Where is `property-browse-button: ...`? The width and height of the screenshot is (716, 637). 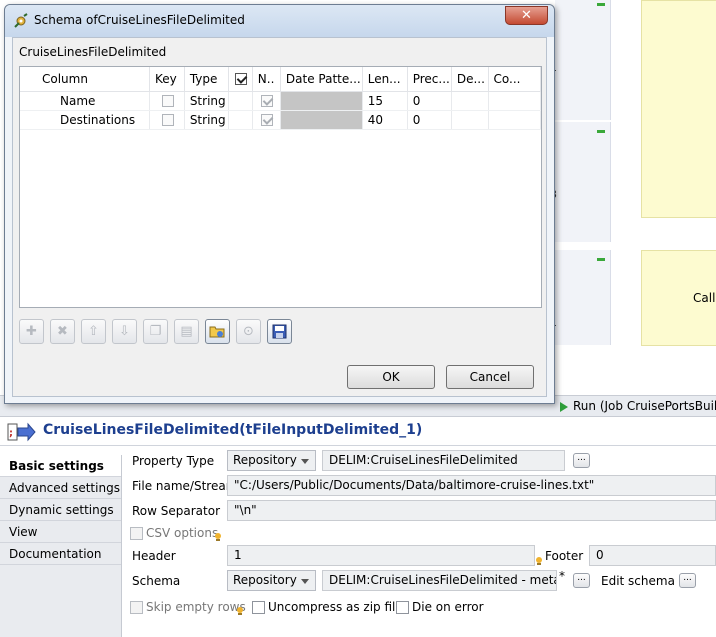
property-browse-button: ... is located at coordinates (581, 460).